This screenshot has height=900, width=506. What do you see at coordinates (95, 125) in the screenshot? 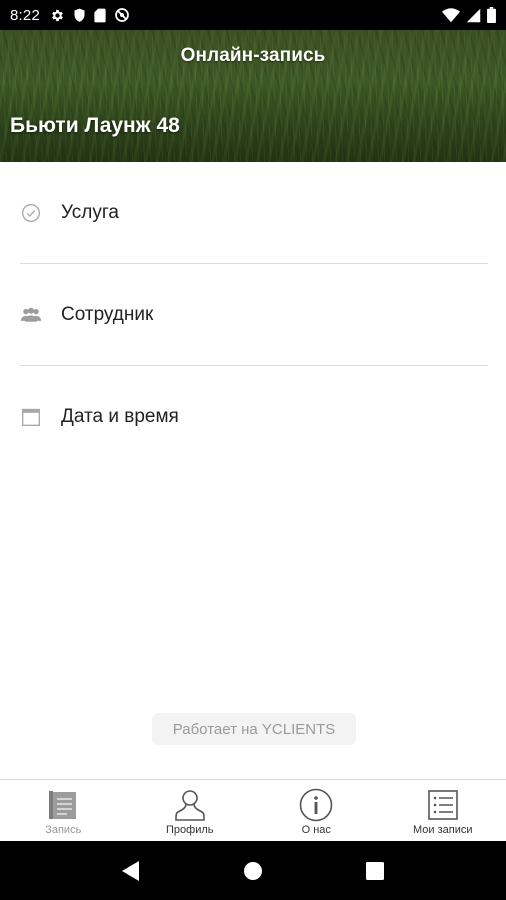
I see `company-name: Бьюти Лаунж 48` at bounding box center [95, 125].